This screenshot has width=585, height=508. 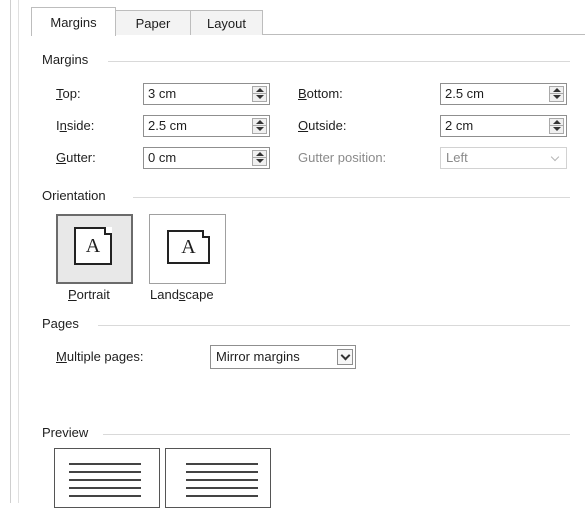 I want to click on multiple-pages-dropdown: Mirror margins, so click(x=283, y=357).